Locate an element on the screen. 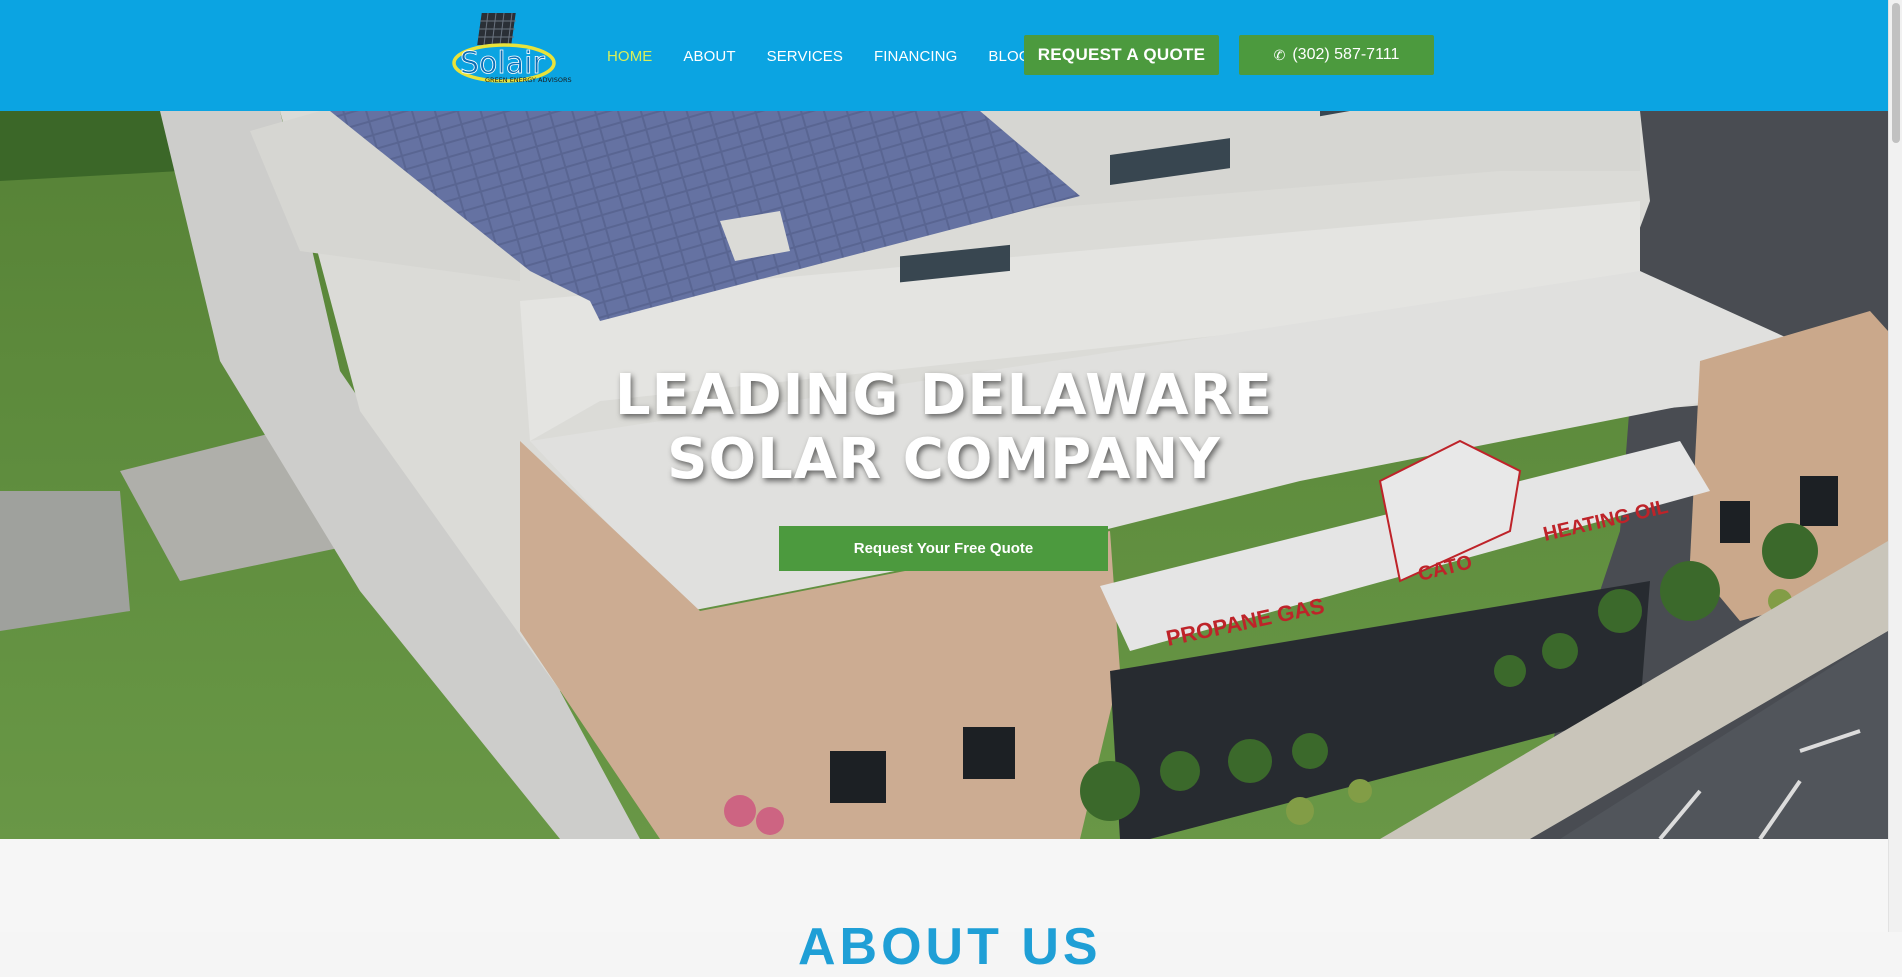  free-quote-label: Request Your Free Quote is located at coordinates (943, 548).